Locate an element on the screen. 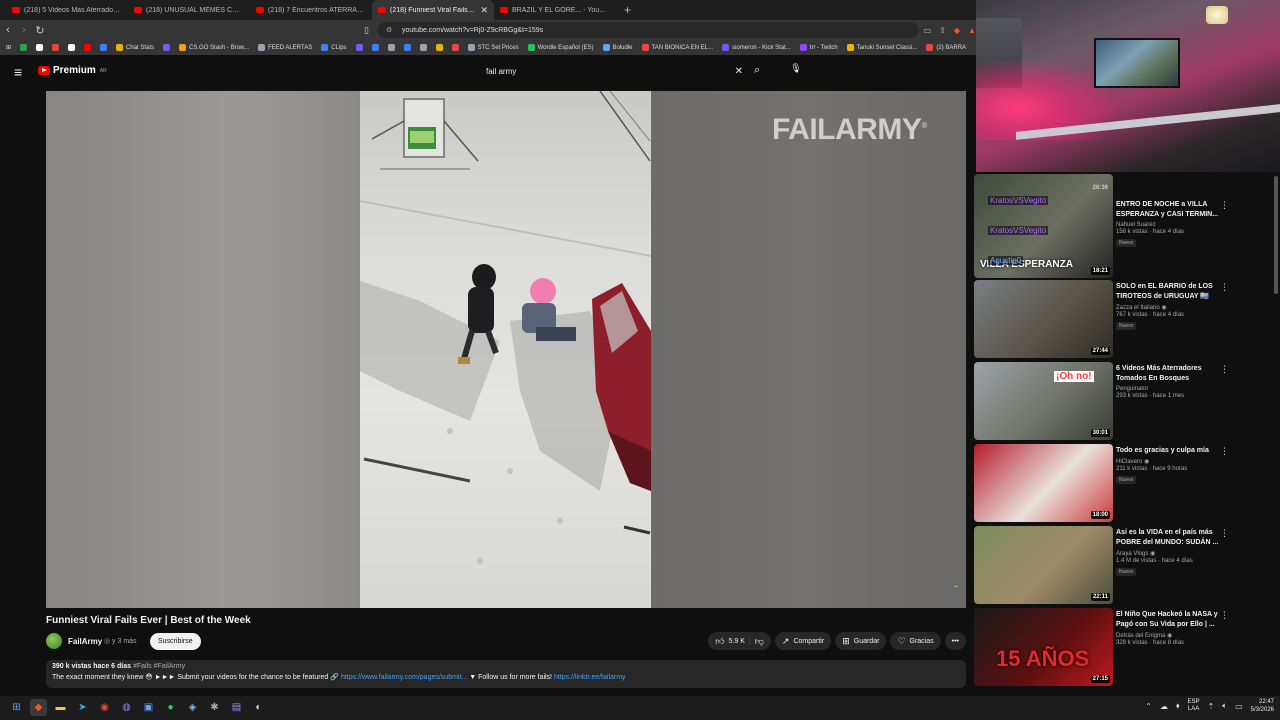 This screenshot has width=1280, height=720. network-icon: ▭ is located at coordinates (1239, 706).